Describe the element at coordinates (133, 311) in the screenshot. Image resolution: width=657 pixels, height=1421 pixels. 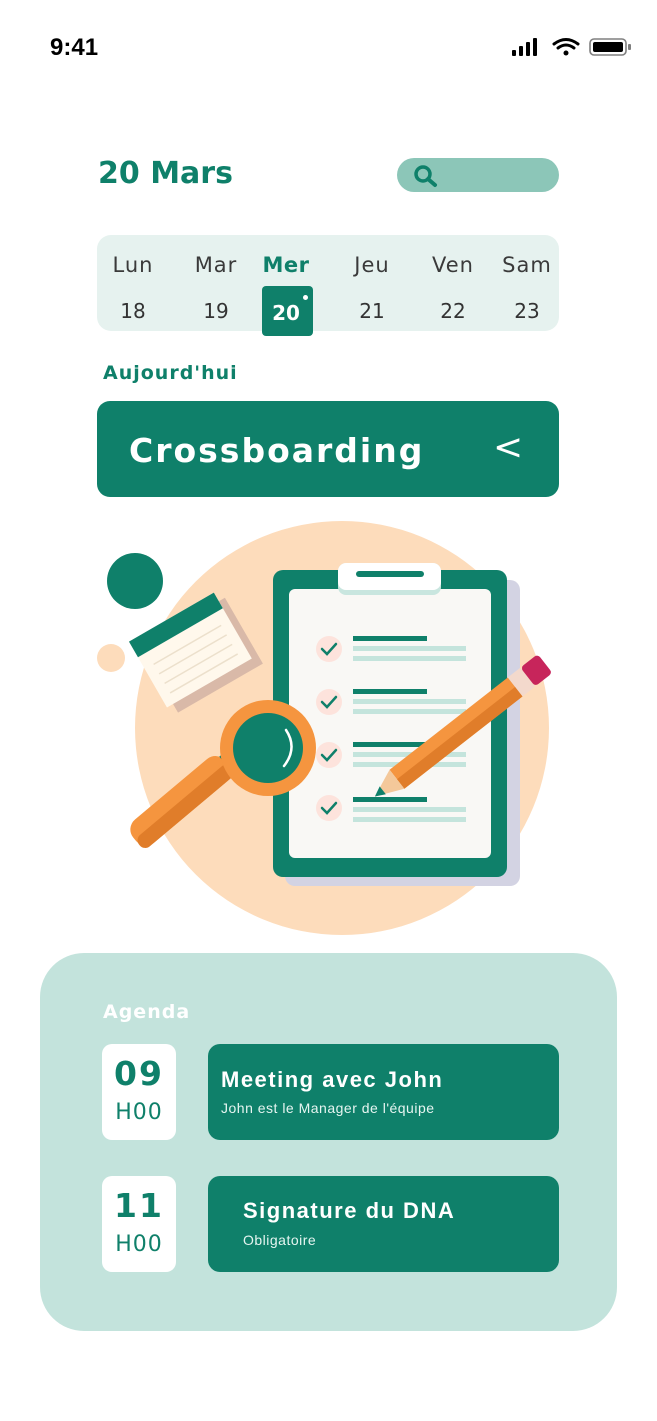
I see `day-number: 18` at that location.